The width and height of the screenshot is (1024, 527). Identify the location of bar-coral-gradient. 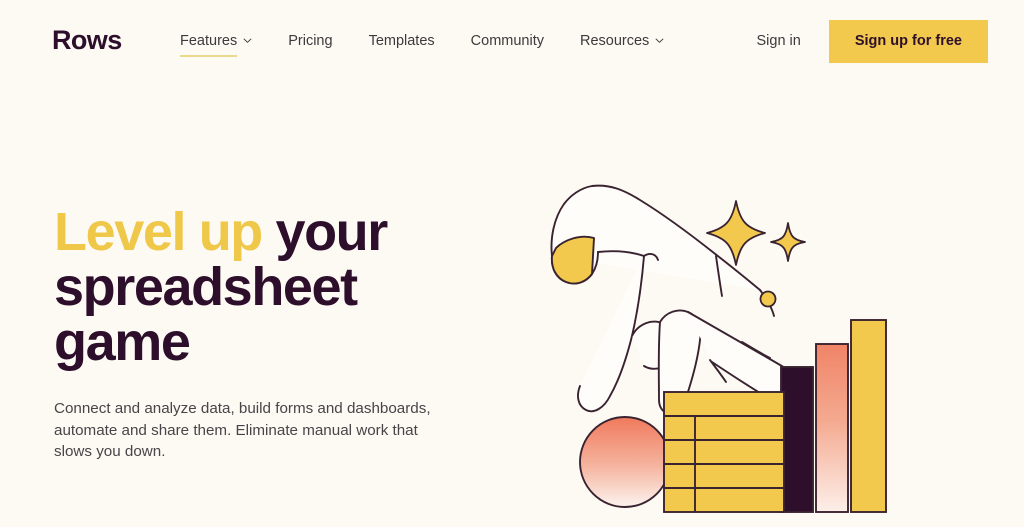
(832, 428).